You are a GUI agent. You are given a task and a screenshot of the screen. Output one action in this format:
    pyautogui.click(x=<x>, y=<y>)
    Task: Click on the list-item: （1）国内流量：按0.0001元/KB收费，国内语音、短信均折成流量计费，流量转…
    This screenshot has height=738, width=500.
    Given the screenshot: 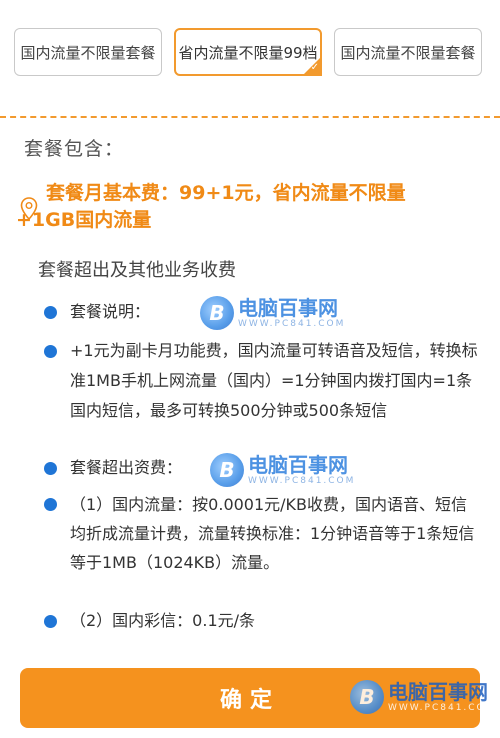 What is the action you would take?
    pyautogui.click(x=262, y=533)
    